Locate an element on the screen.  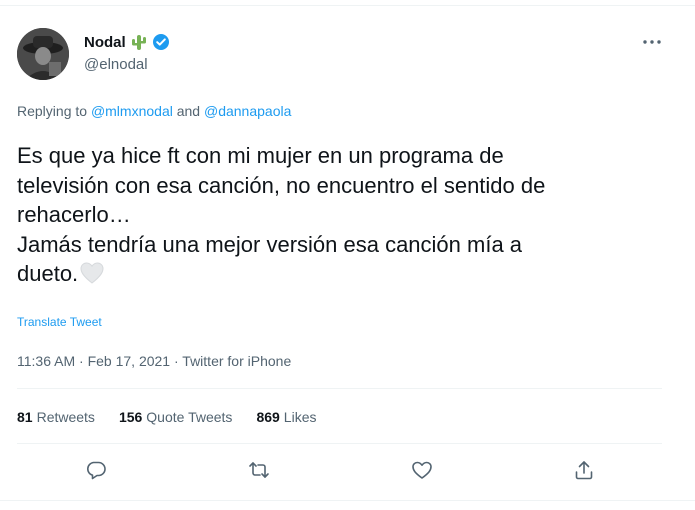
quote-tweets-label: Quote Tweets is located at coordinates (189, 417).